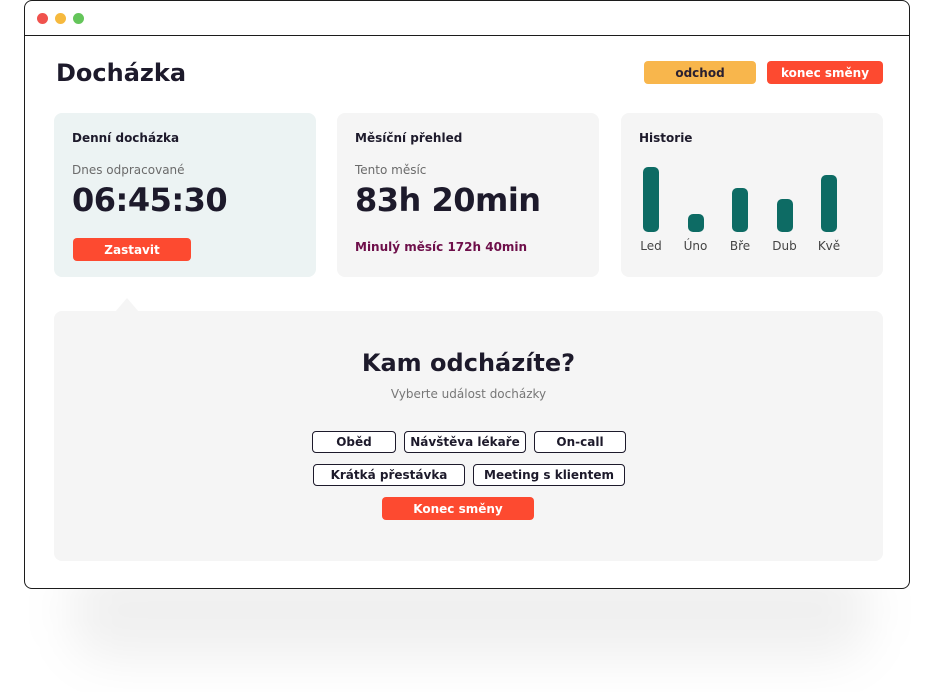  Describe the element at coordinates (121, 73) in the screenshot. I see `page-title: Docházka` at that location.